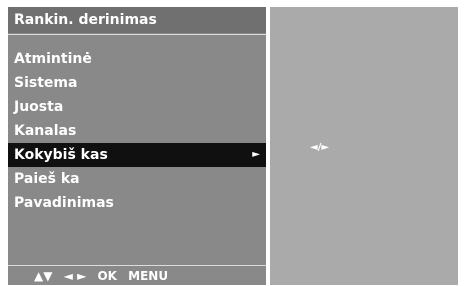  I want to click on left-right-adjust-icon: ◄/►, so click(319, 147).